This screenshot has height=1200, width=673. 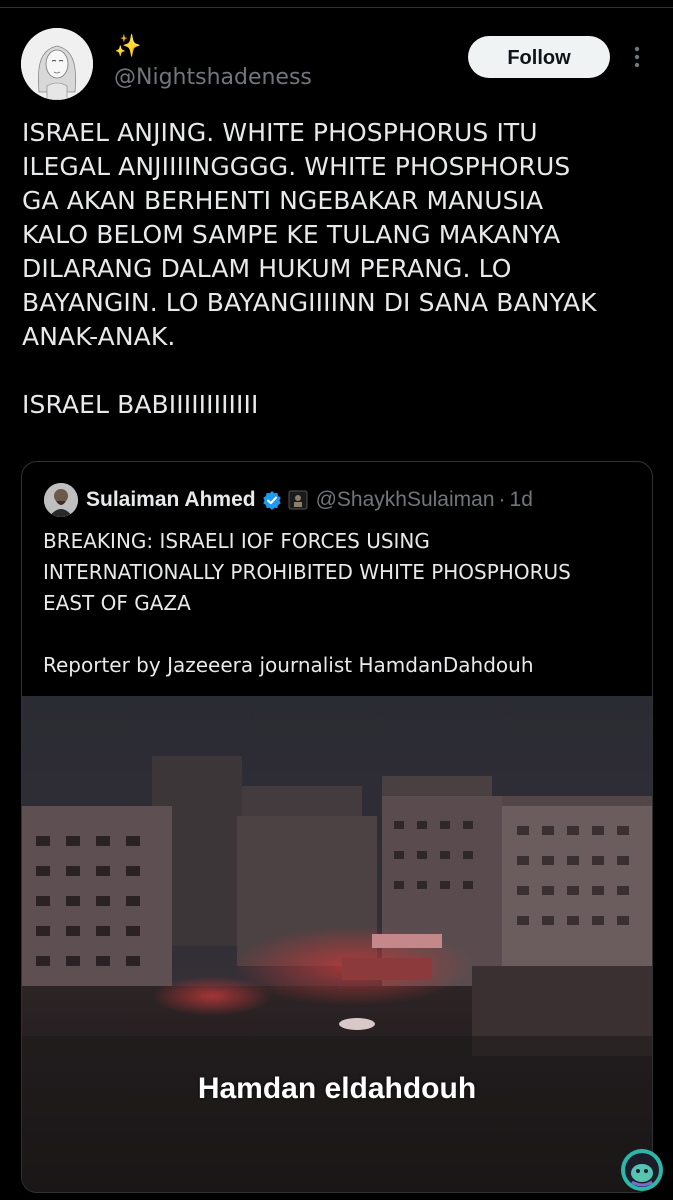 What do you see at coordinates (405, 500) in the screenshot?
I see `quoted-handle: @ShaykhSulaiman` at bounding box center [405, 500].